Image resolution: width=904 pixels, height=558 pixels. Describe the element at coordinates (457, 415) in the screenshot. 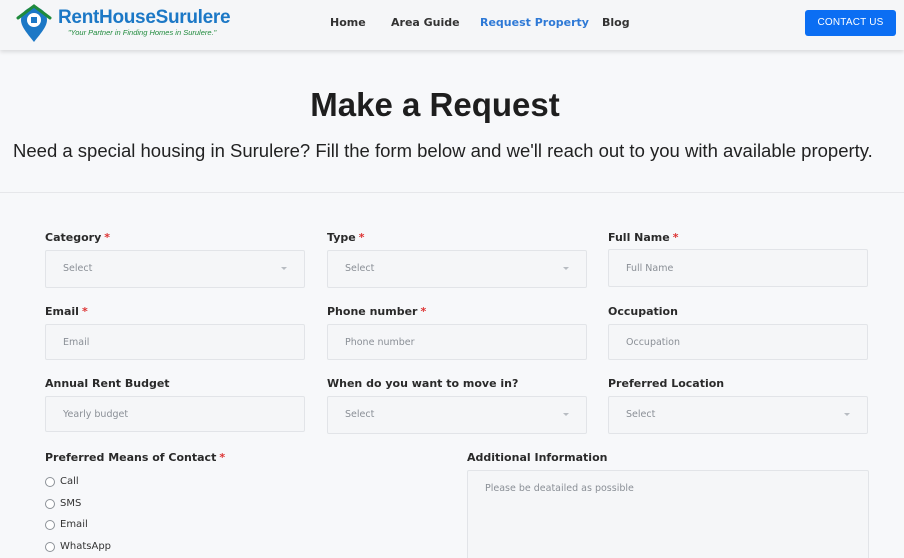

I see `move-in-select: Select` at that location.